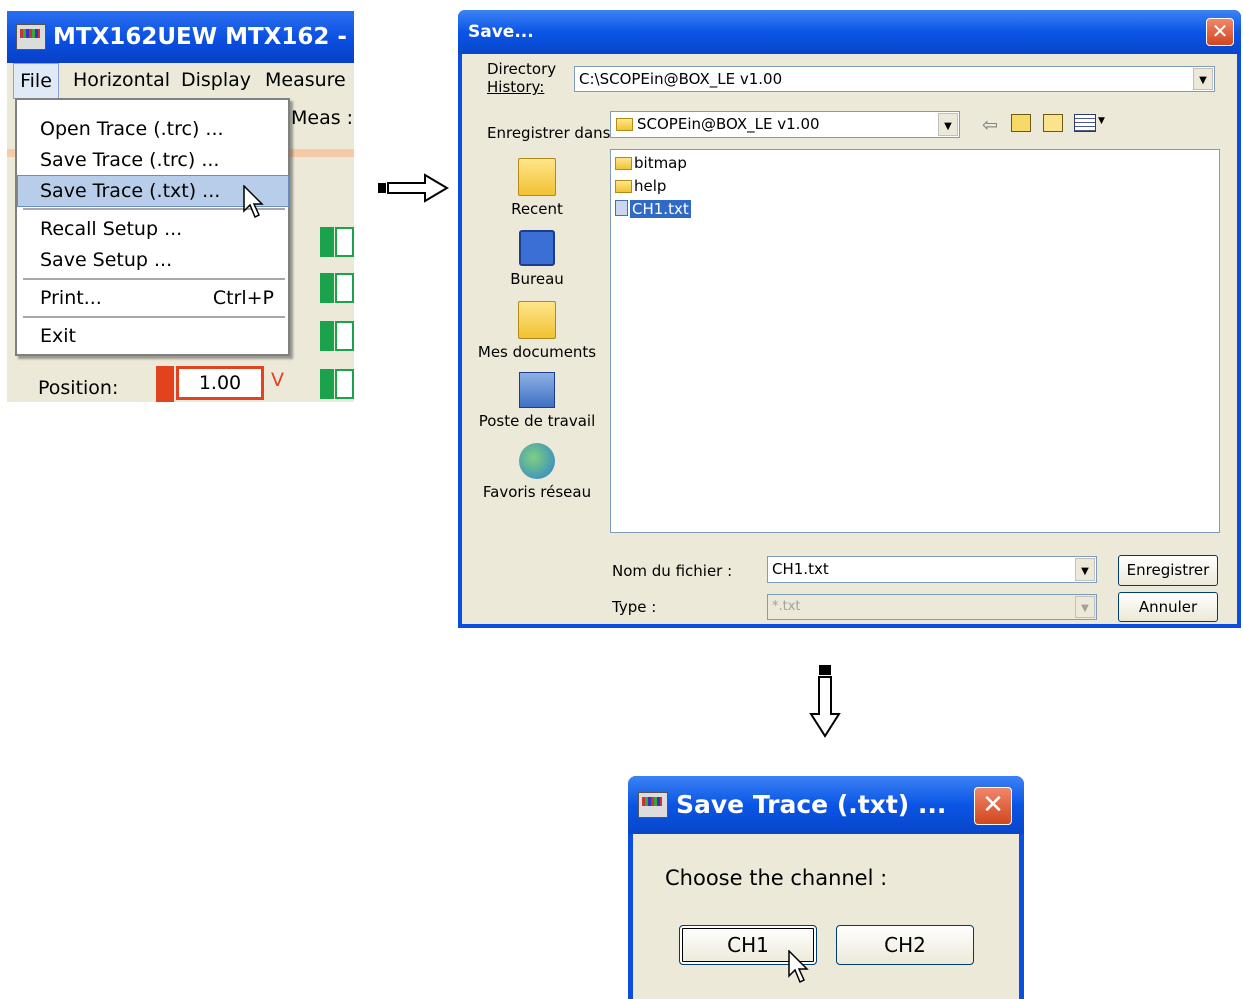 The image size is (1243, 999). Describe the element at coordinates (36, 81) in the screenshot. I see `menu-file: File` at that location.